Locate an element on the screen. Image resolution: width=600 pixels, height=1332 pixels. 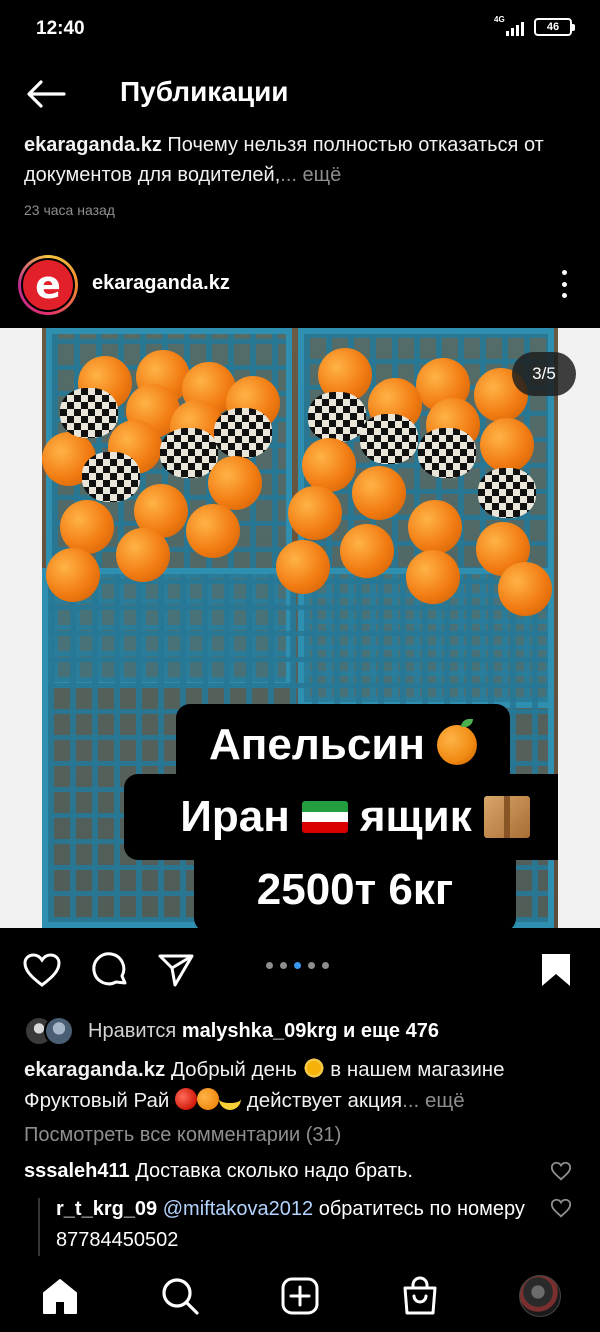
nav-shop is located at coordinates (420, 1296).